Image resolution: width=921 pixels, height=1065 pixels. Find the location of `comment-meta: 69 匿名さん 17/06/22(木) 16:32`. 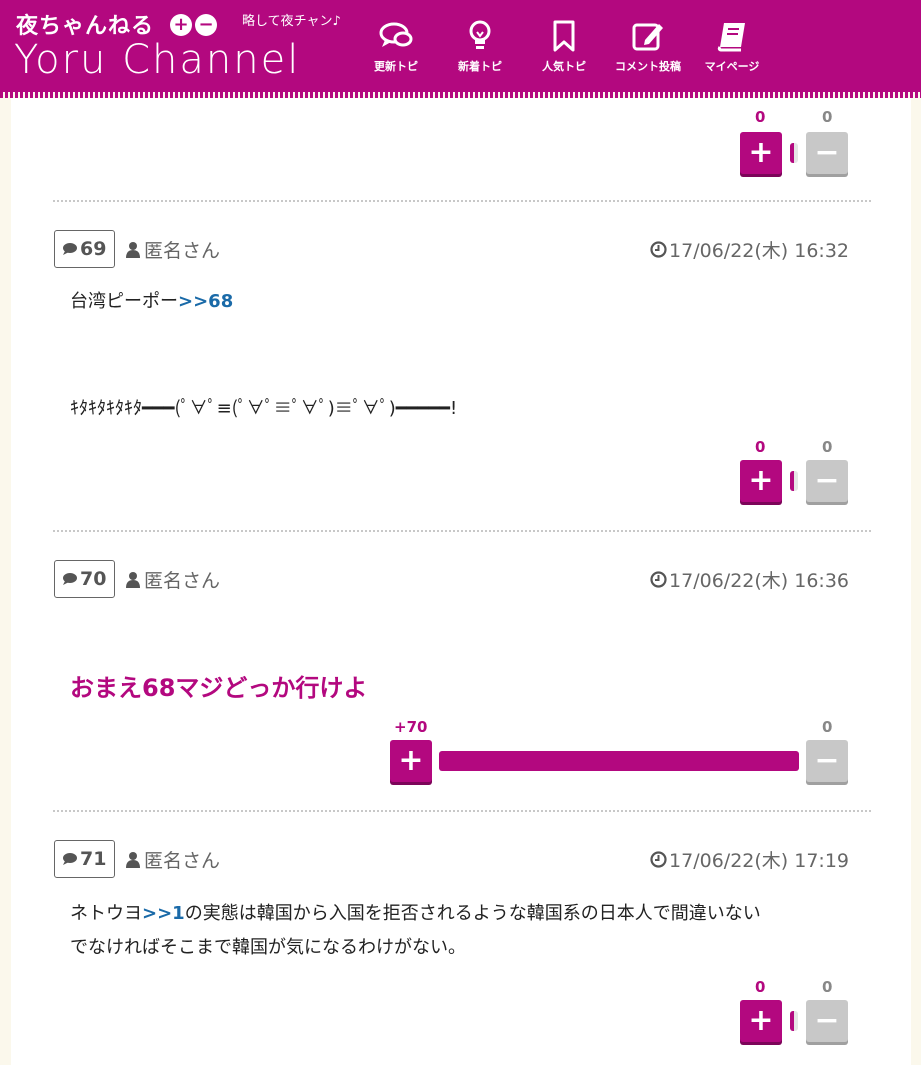

comment-meta: 69 匿名さん 17/06/22(木) 16:32 is located at coordinates (461, 249).